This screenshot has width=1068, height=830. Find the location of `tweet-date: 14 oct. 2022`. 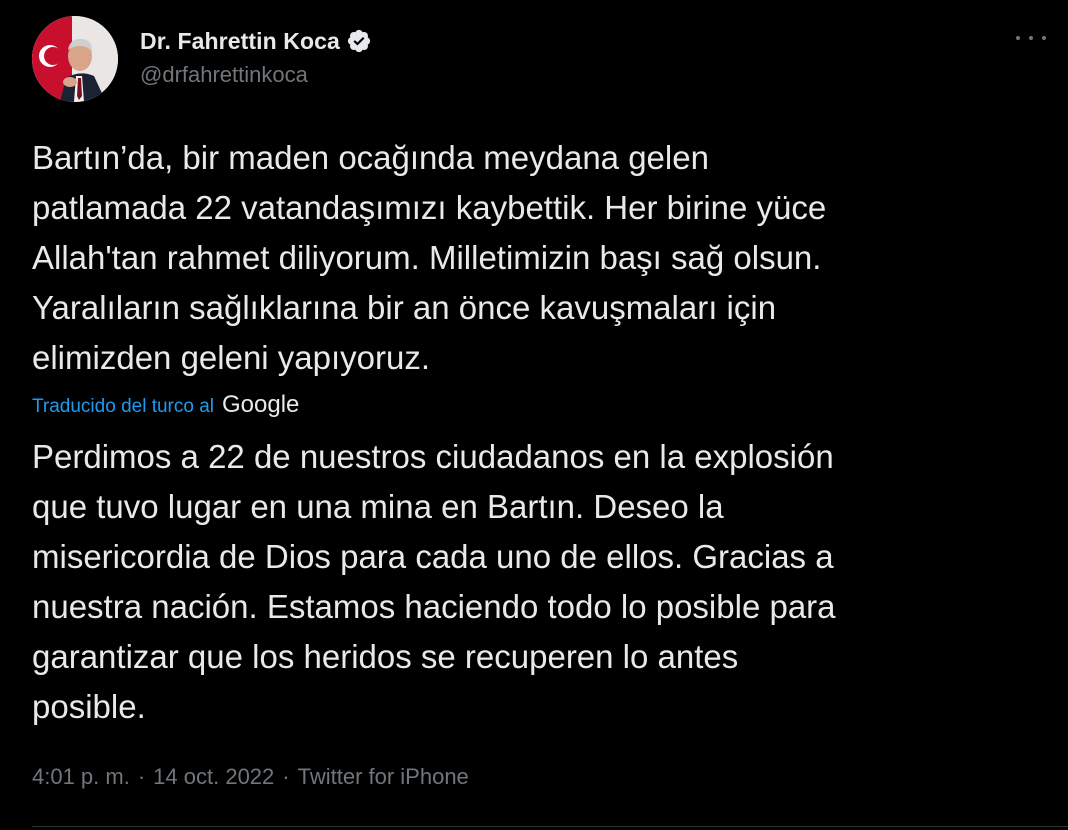

tweet-date: 14 oct. 2022 is located at coordinates (213, 777).